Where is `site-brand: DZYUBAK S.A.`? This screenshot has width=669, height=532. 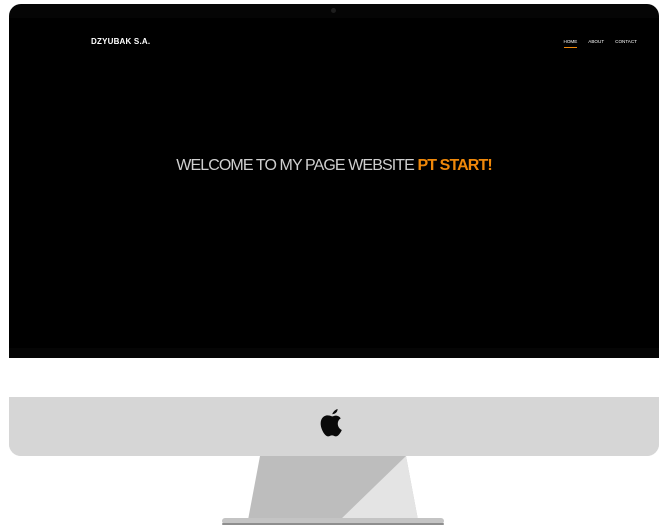
site-brand: DZYUBAK S.A. is located at coordinates (120, 41).